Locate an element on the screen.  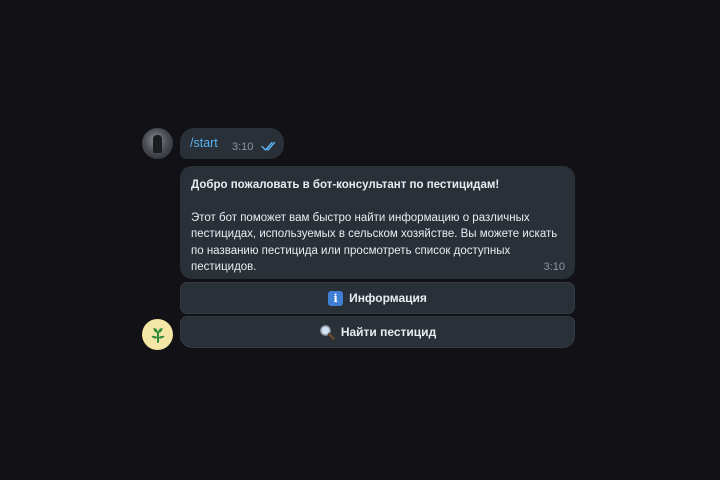
magnifier-icon is located at coordinates (327, 332).